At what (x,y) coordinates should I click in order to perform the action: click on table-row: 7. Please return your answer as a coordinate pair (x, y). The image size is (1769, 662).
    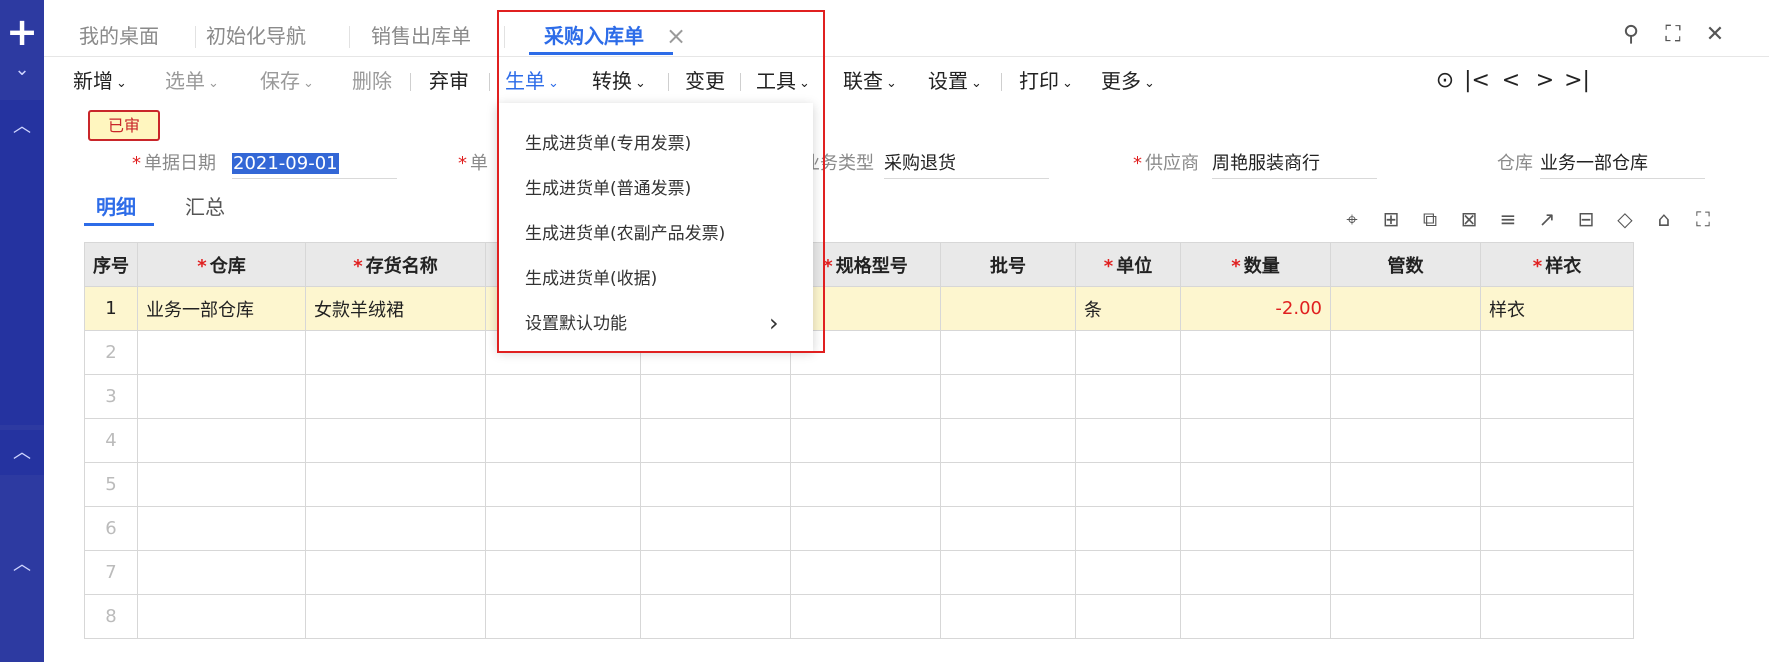
    Looking at the image, I should click on (859, 572).